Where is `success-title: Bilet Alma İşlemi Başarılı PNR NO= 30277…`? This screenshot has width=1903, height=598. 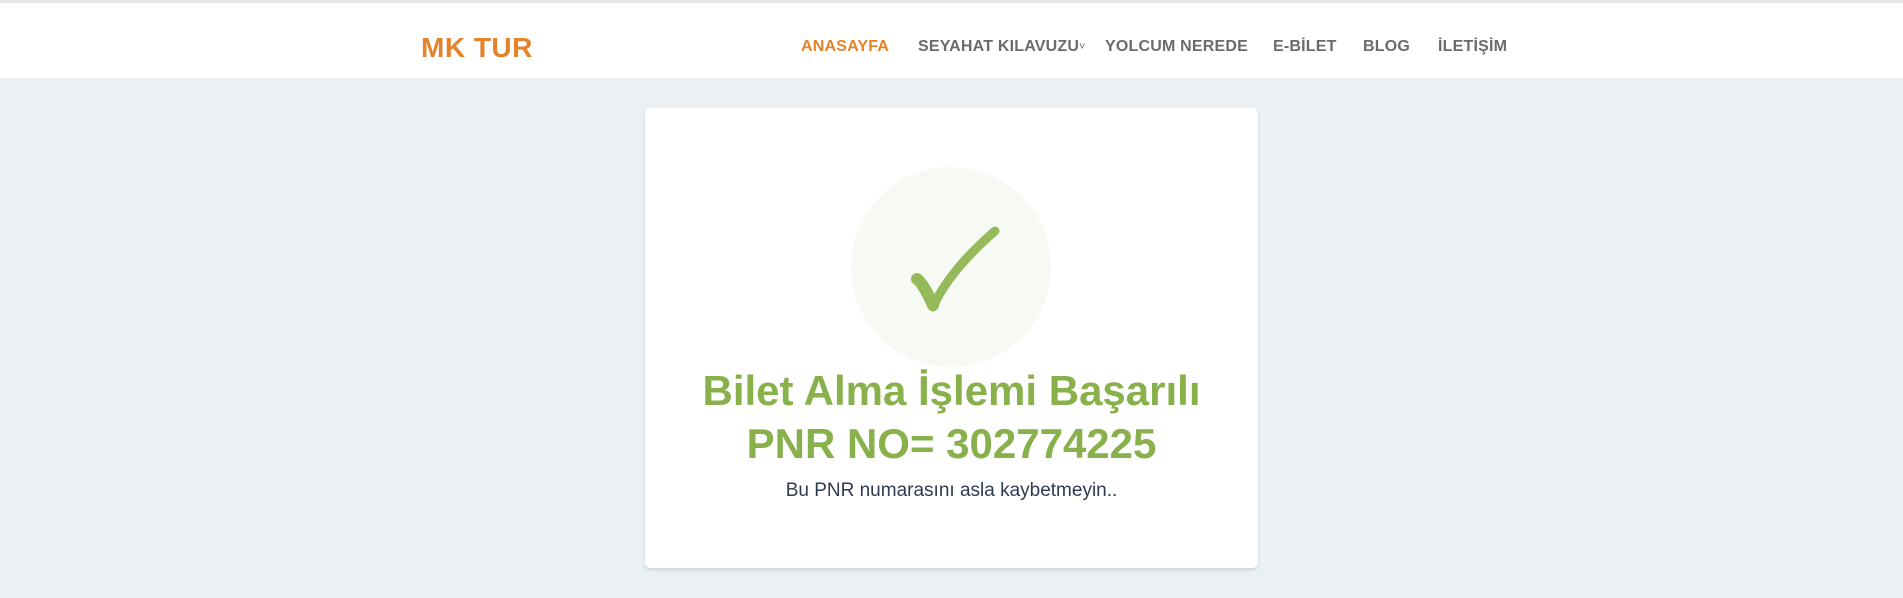 success-title: Bilet Alma İşlemi Başarılı PNR NO= 30277… is located at coordinates (951, 417).